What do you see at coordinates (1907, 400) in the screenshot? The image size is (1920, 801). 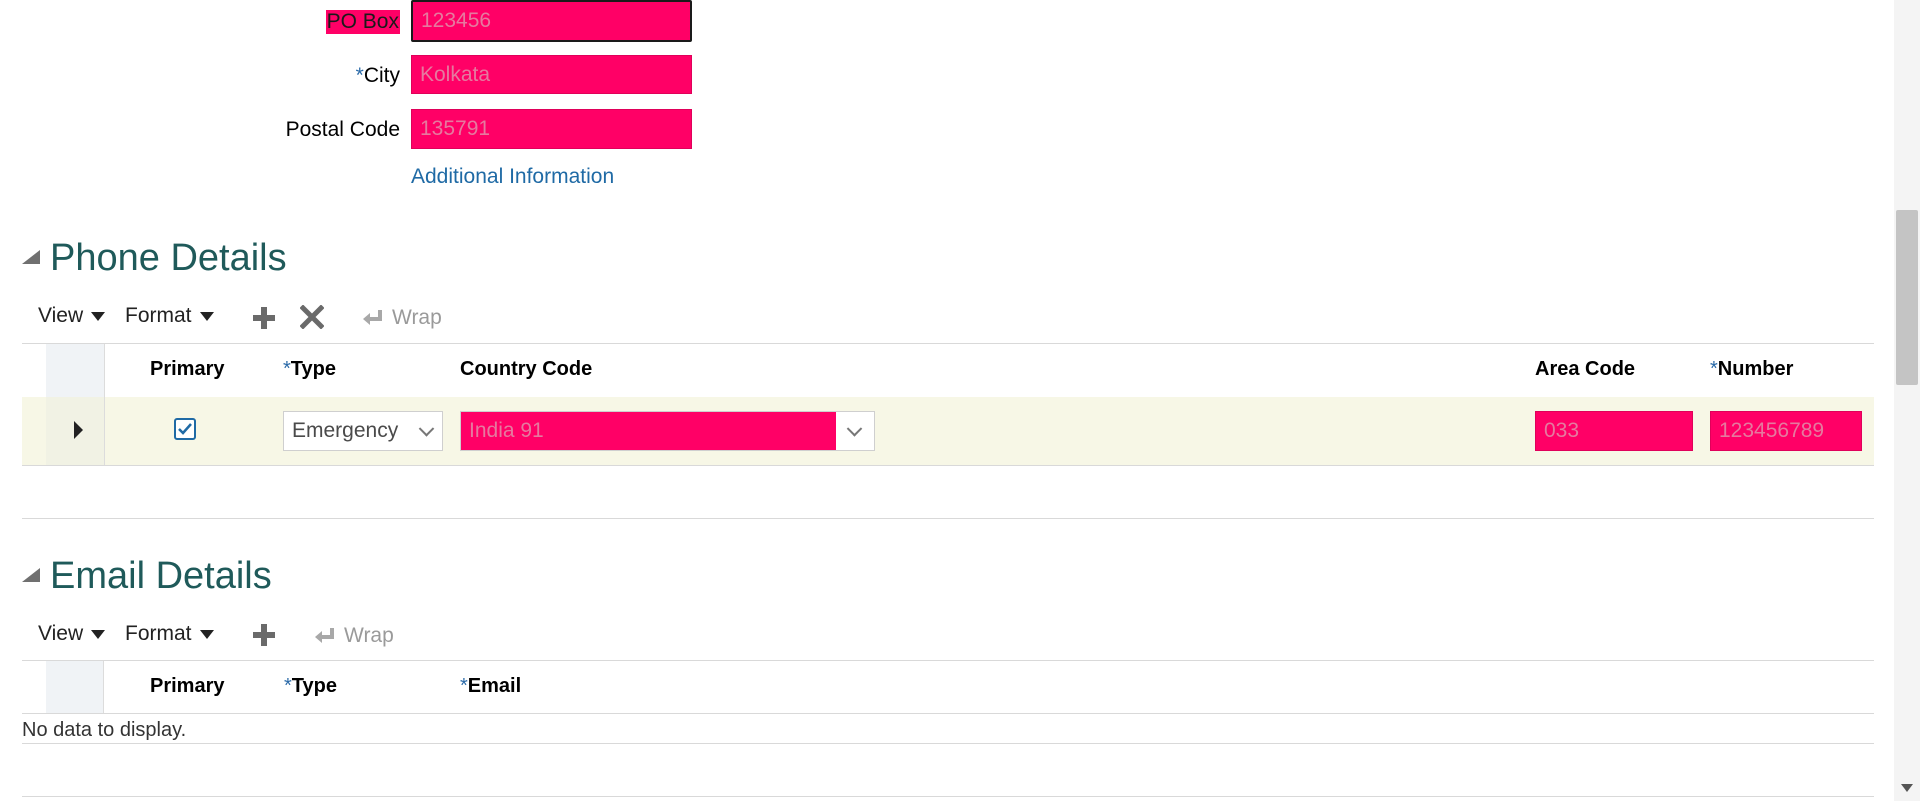 I see `vertical-scrollbar` at bounding box center [1907, 400].